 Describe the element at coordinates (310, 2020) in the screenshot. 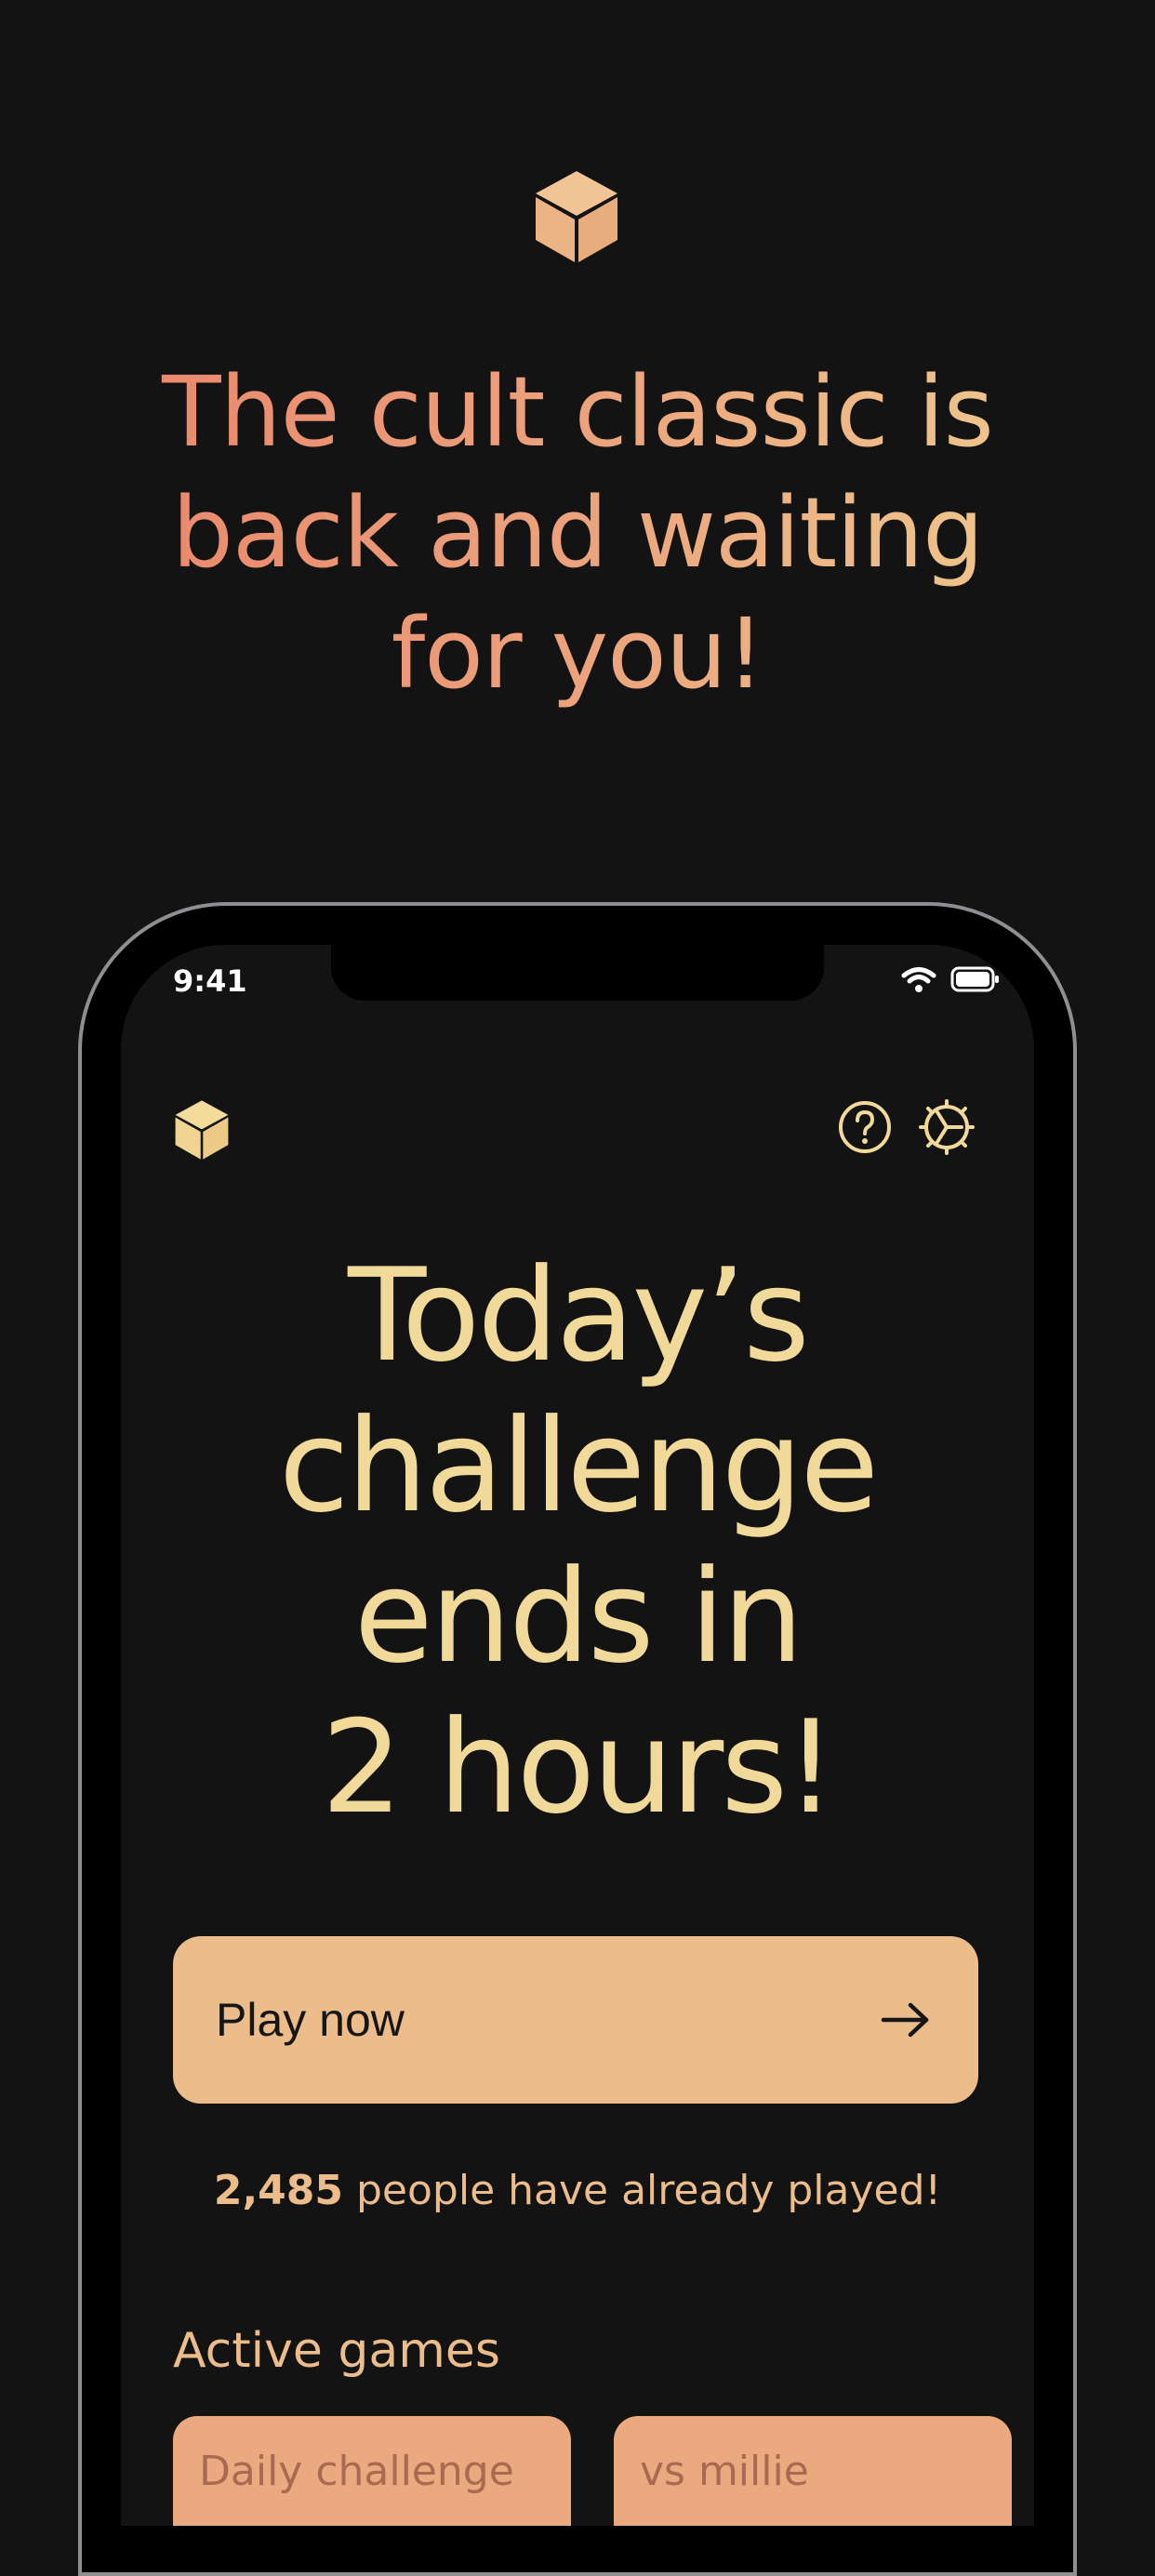

I see `play-now-label: Play now` at that location.